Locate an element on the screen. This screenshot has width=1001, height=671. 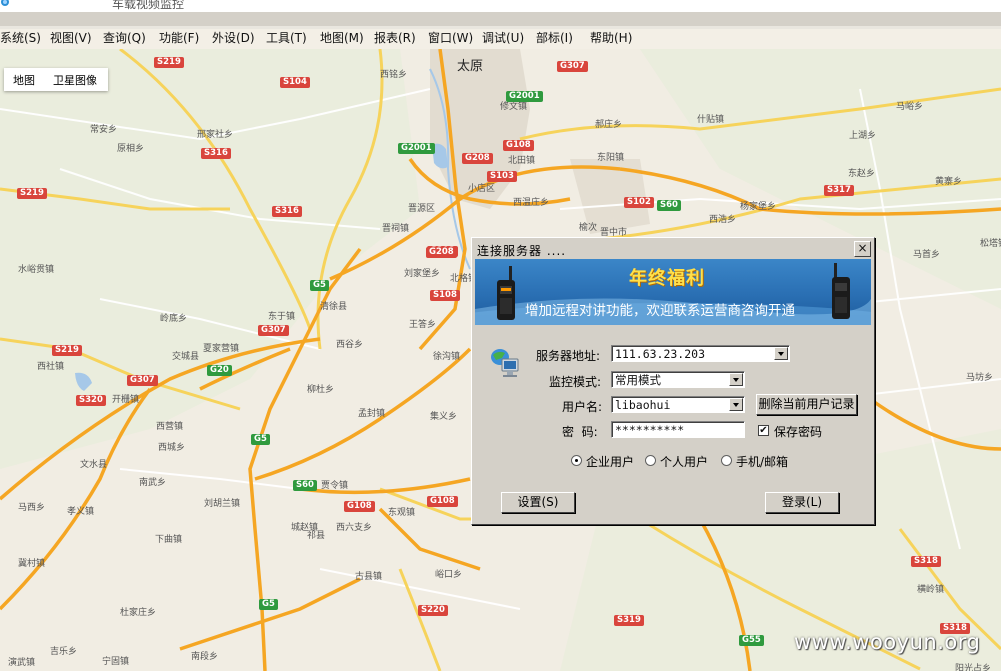
map-town-label: 演武镇 is located at coordinates (22, 663).